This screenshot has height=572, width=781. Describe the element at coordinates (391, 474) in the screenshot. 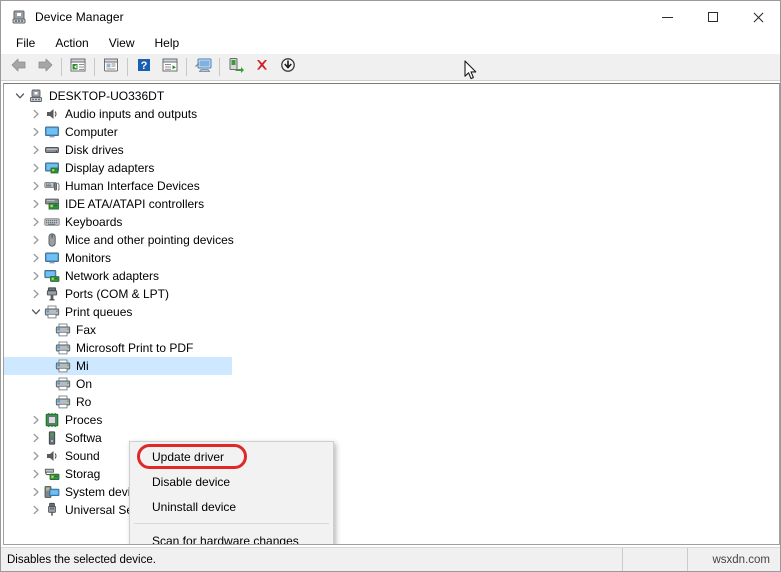

I see `tree-node-storage-controllers: Storag` at that location.